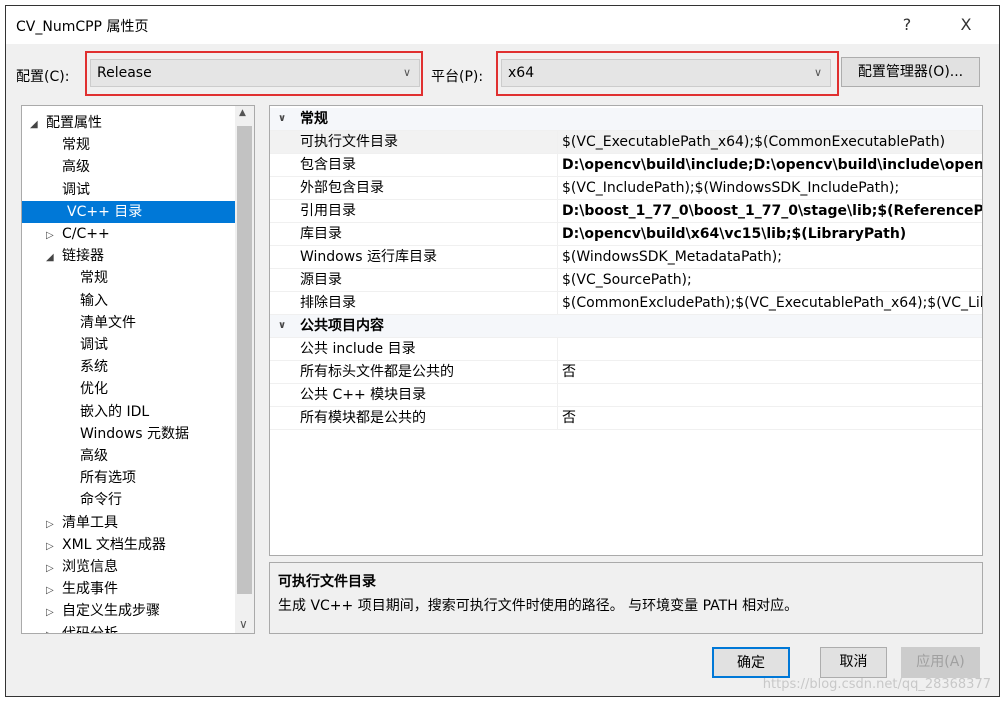 This screenshot has width=1006, height=704. I want to click on property-name: 公共 include 目录, so click(358, 349).